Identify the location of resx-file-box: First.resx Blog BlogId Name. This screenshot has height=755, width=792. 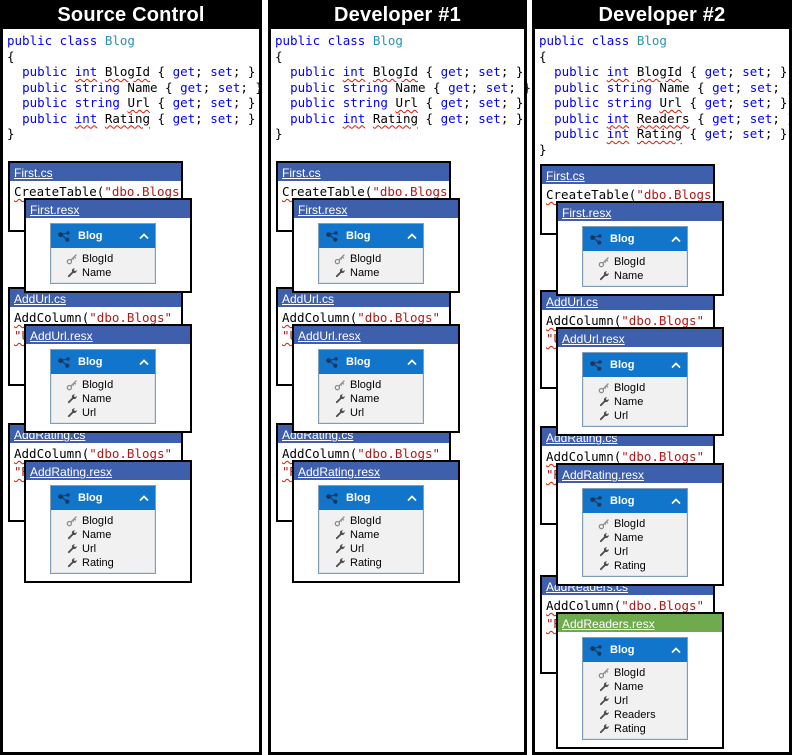
(108, 245).